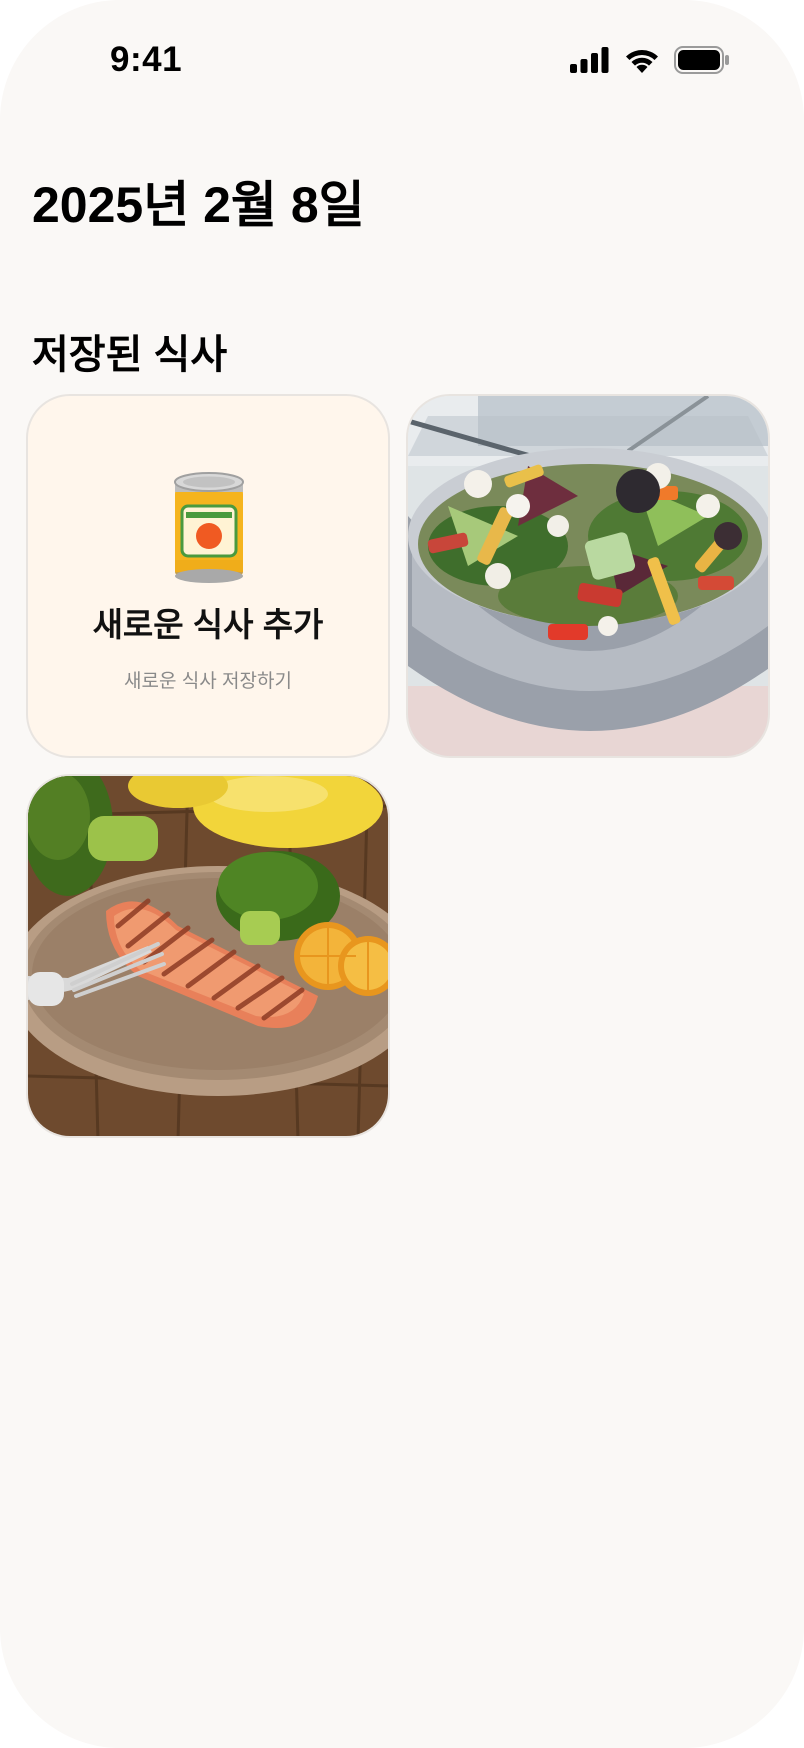 This screenshot has height=1748, width=804. What do you see at coordinates (701, 60) in the screenshot?
I see `battery-icon` at bounding box center [701, 60].